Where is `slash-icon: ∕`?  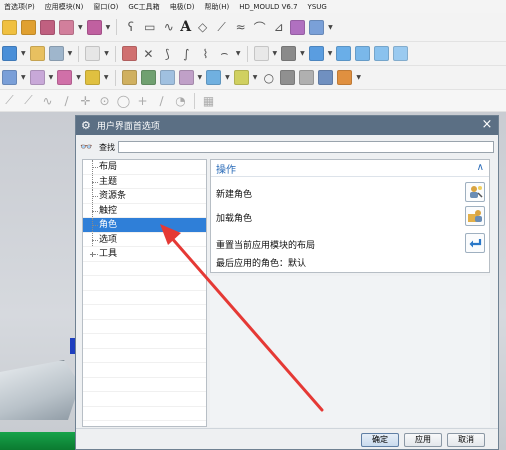
slash-icon: ∕ is located at coordinates (161, 101).